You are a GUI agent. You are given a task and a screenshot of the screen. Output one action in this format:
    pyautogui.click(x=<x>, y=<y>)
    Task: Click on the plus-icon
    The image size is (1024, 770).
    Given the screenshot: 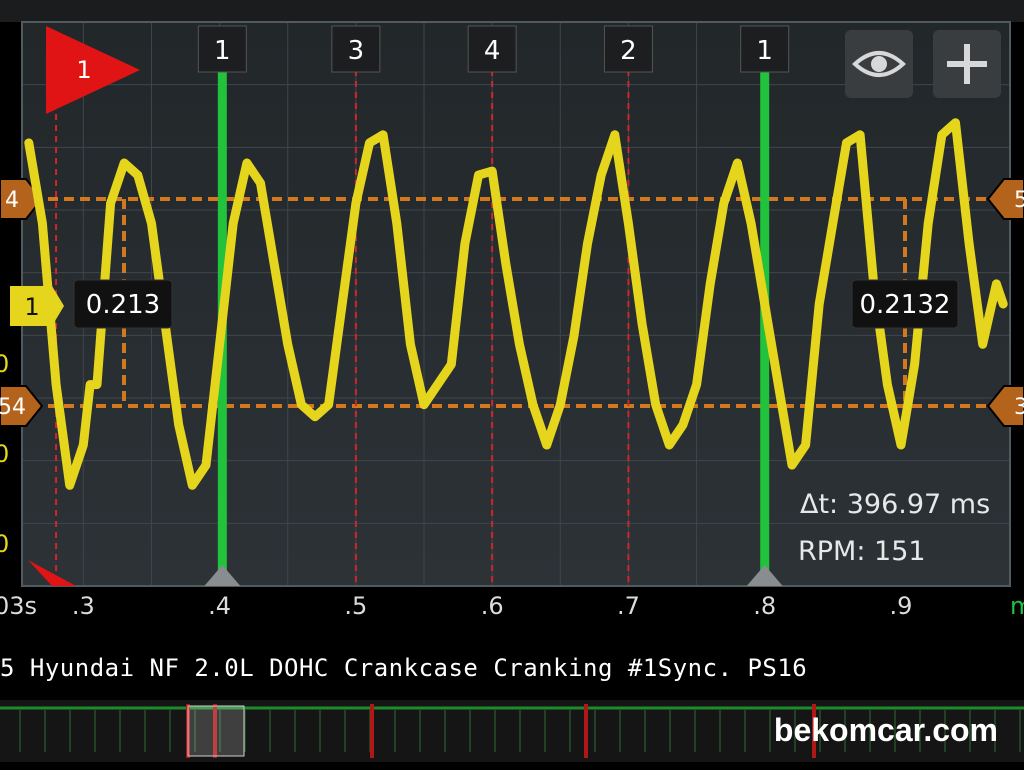 What is the action you would take?
    pyautogui.click(x=967, y=64)
    